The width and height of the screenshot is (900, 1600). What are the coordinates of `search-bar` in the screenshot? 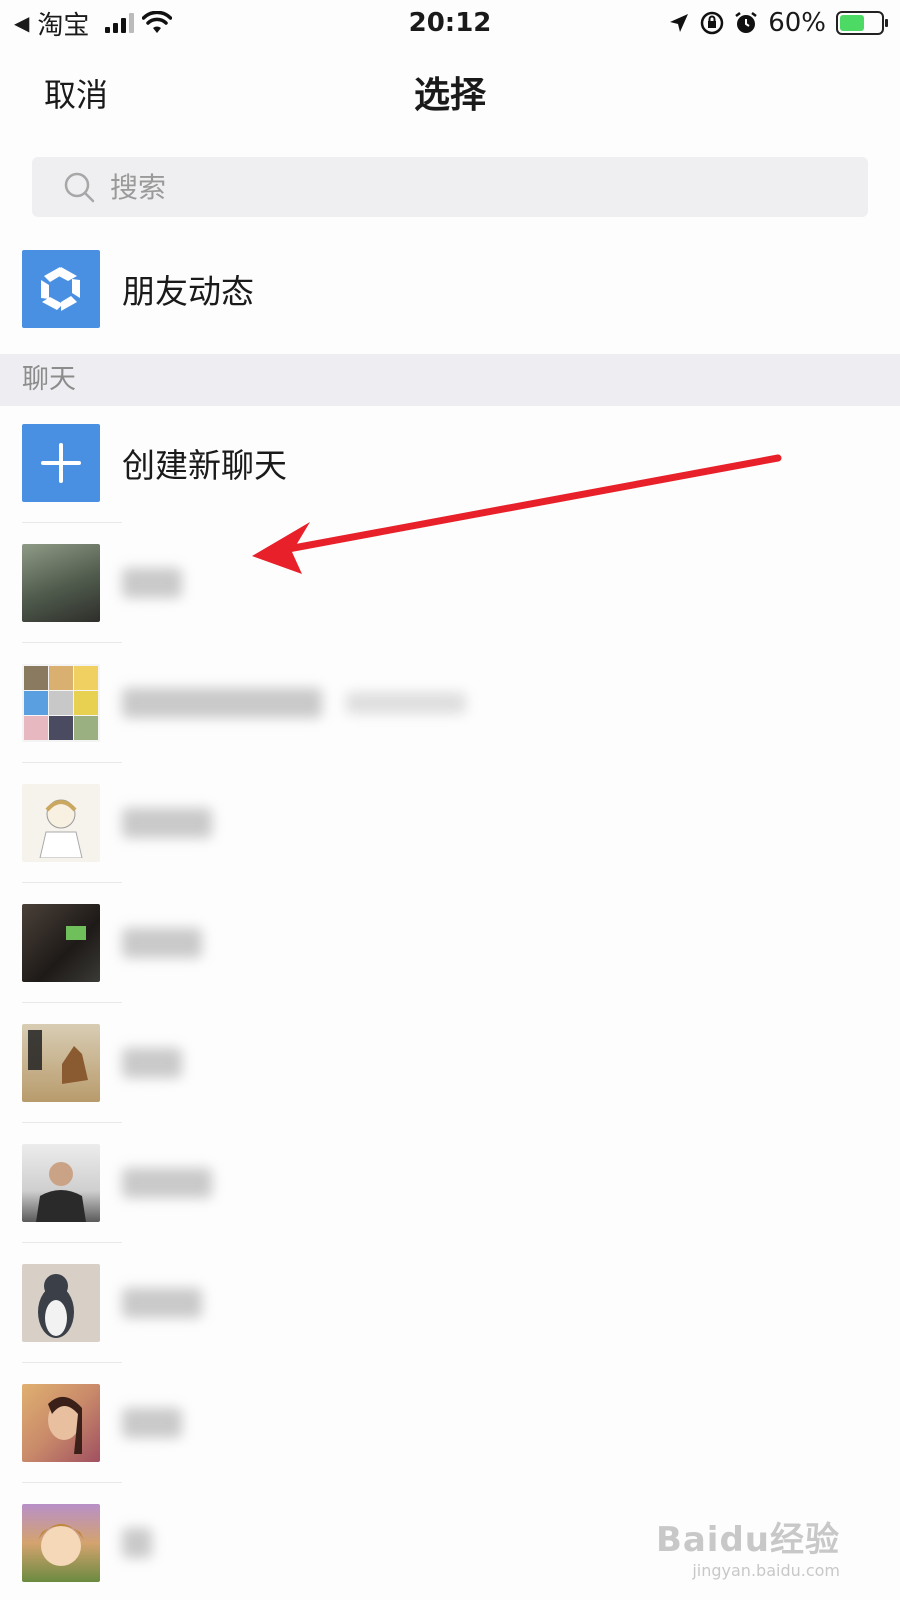 It's located at (450, 187).